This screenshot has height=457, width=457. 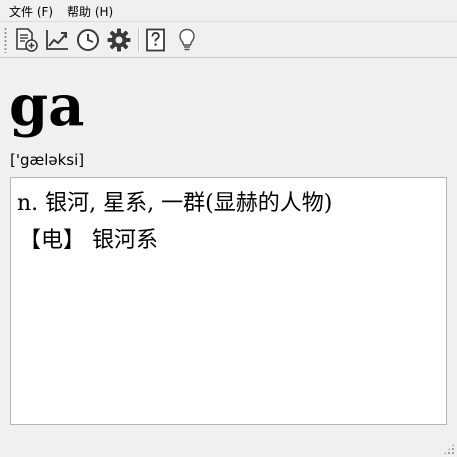 I want to click on line-chart-icon, so click(x=57, y=40).